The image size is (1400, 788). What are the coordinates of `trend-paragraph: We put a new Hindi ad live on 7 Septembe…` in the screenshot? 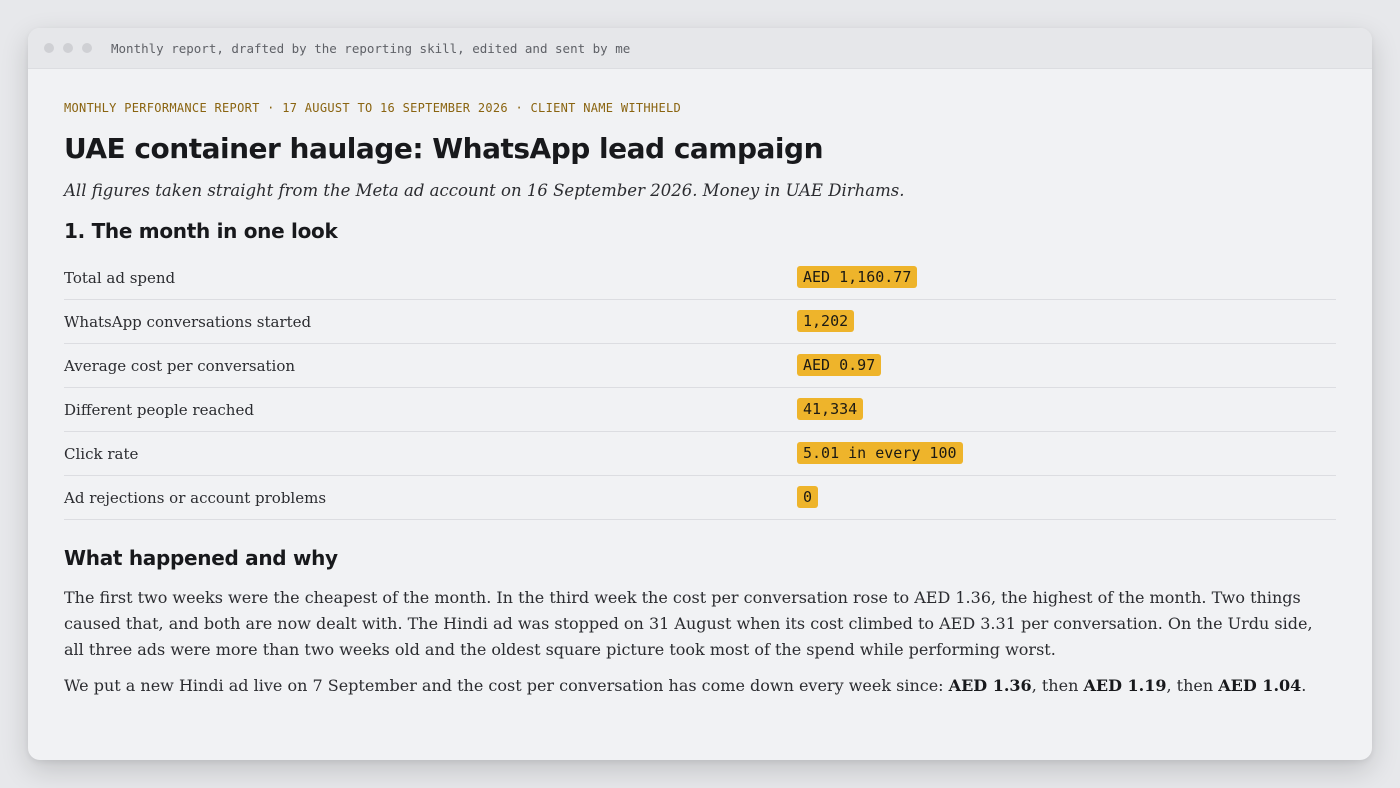 It's located at (700, 686).